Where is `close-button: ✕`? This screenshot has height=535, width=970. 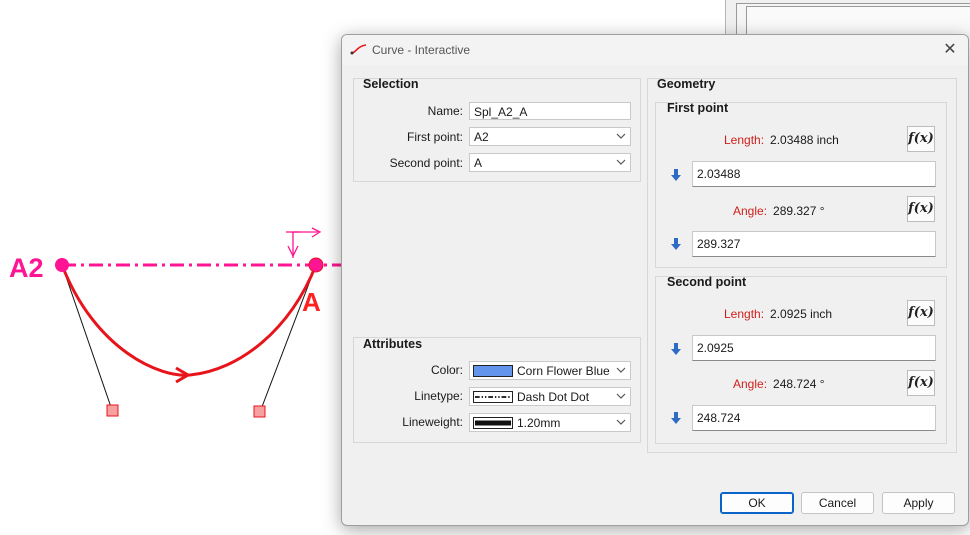
close-button: ✕ is located at coordinates (950, 50).